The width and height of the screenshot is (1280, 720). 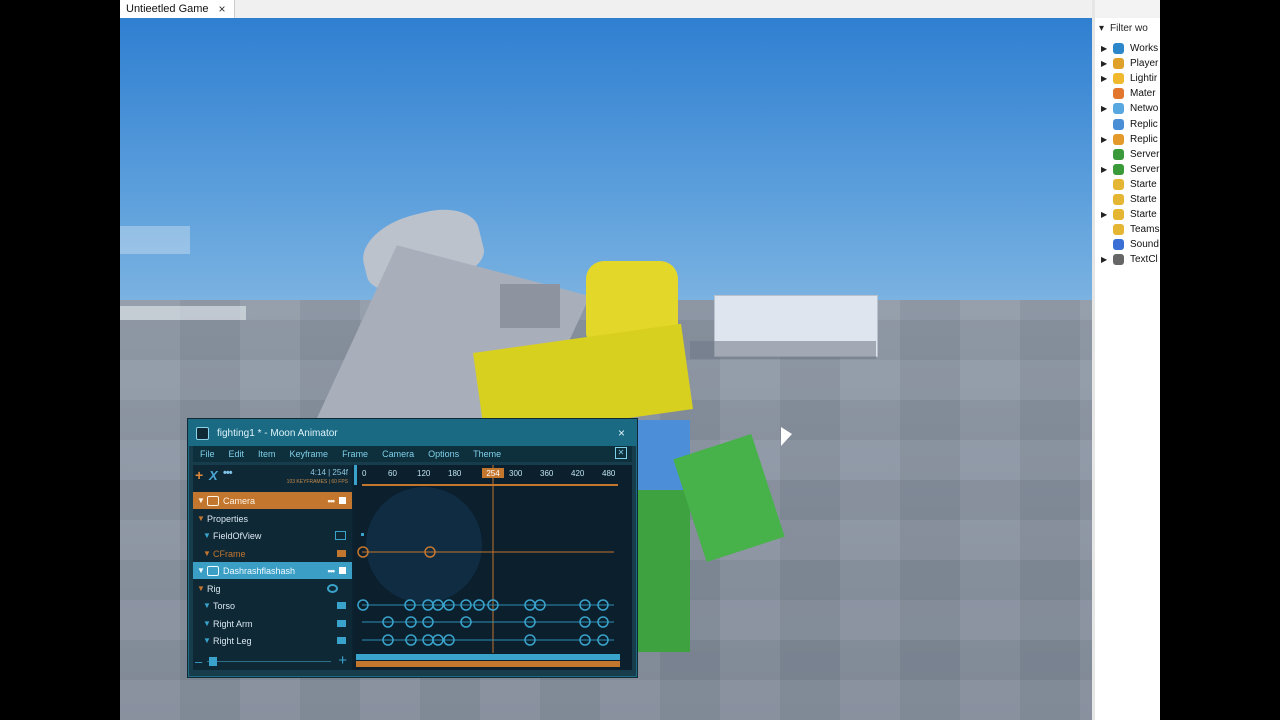 What do you see at coordinates (1130, 169) in the screenshot?
I see `explorer-item: ▶ Server` at bounding box center [1130, 169].